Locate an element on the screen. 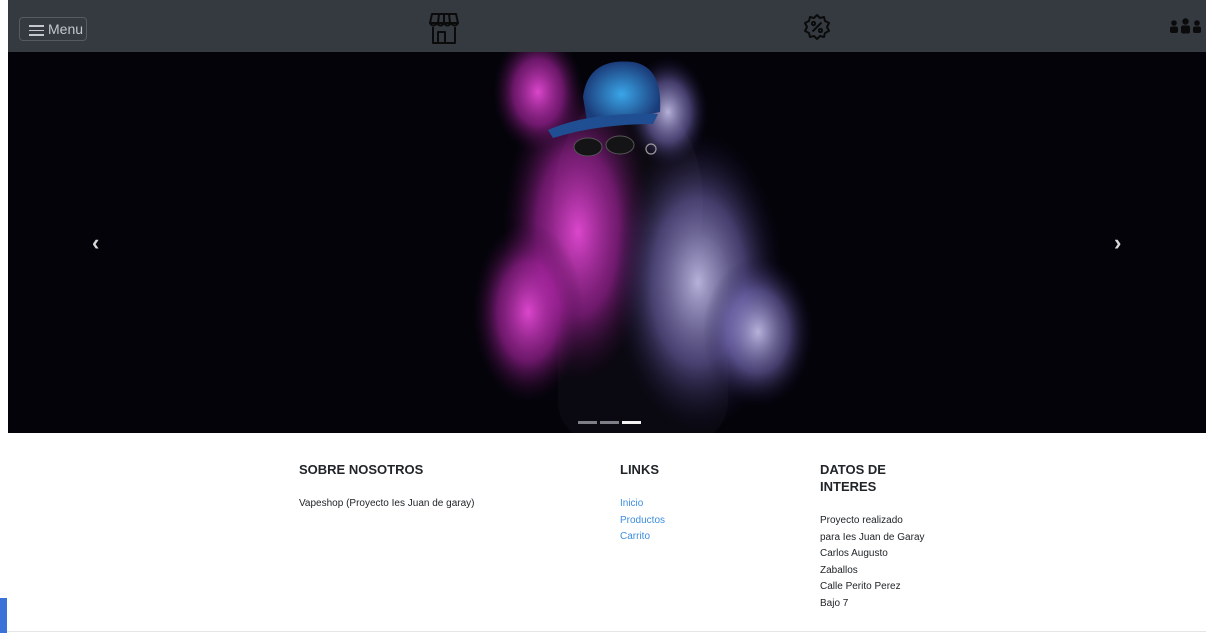 Image resolution: width=1206 pixels, height=633 pixels. footer-info-line: Proyecto realizado is located at coordinates (861, 520).